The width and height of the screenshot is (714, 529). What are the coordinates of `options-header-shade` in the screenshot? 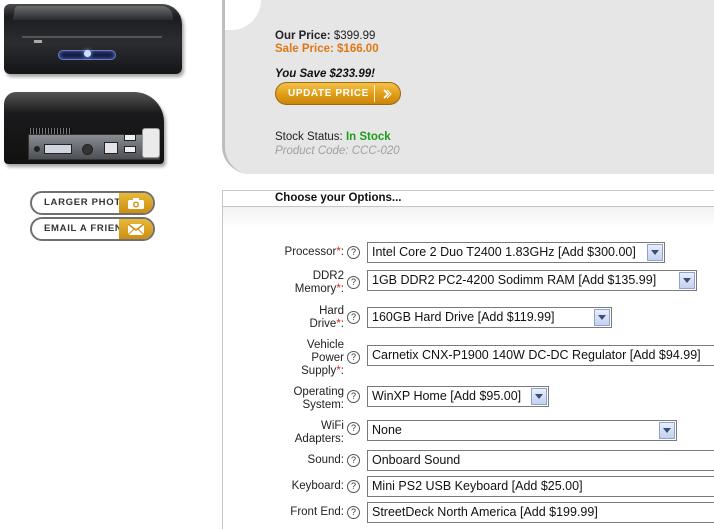 It's located at (468, 217).